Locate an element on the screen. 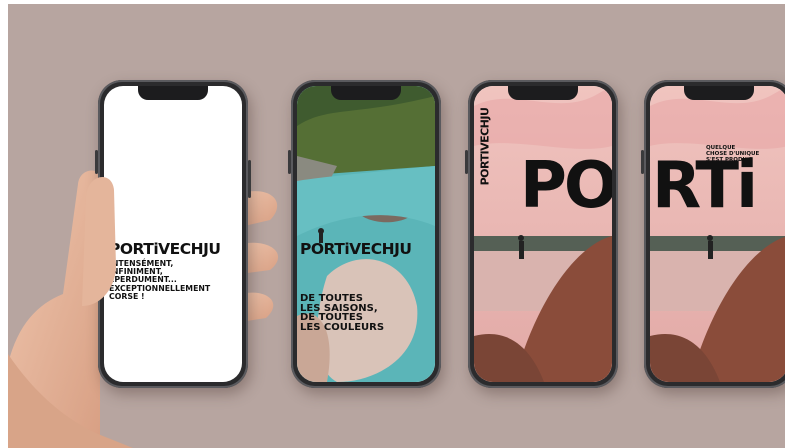 Image resolution: width=785 pixels, height=448 pixels. phone-screen-4: QUELQUE CHOSE D'UNIQUE S'EST PRODUIT RTi is located at coordinates (717, 234).